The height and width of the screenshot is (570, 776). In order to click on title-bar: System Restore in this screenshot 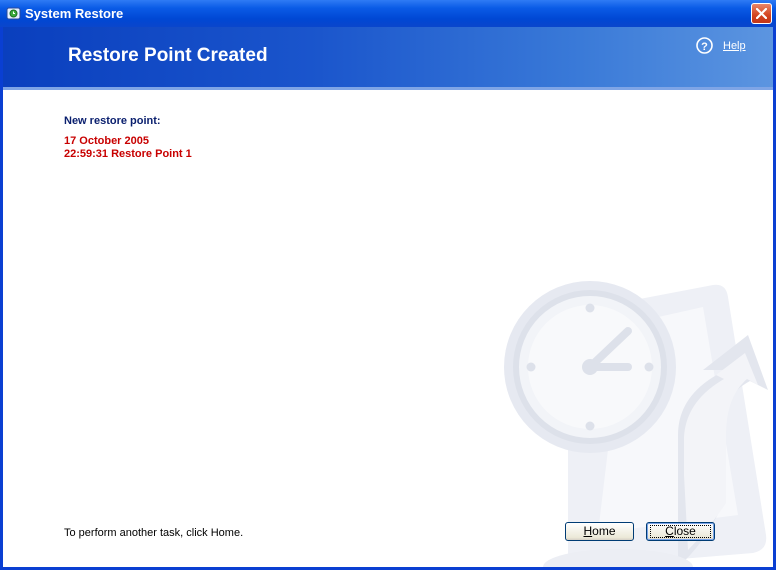, I will do `click(388, 13)`.